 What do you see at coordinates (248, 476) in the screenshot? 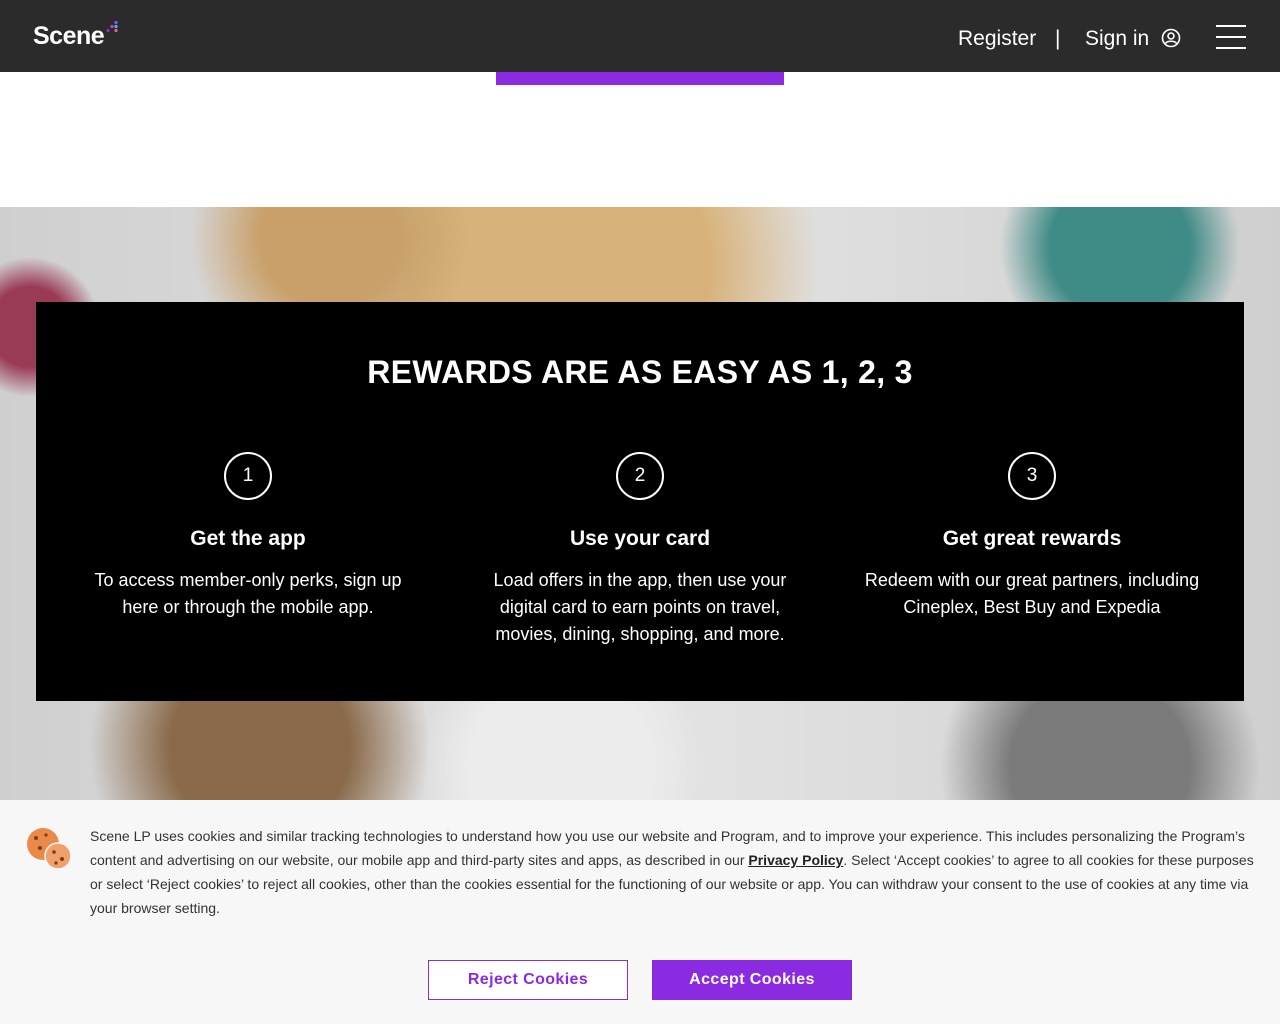
I see `step-number-circle: 1` at bounding box center [248, 476].